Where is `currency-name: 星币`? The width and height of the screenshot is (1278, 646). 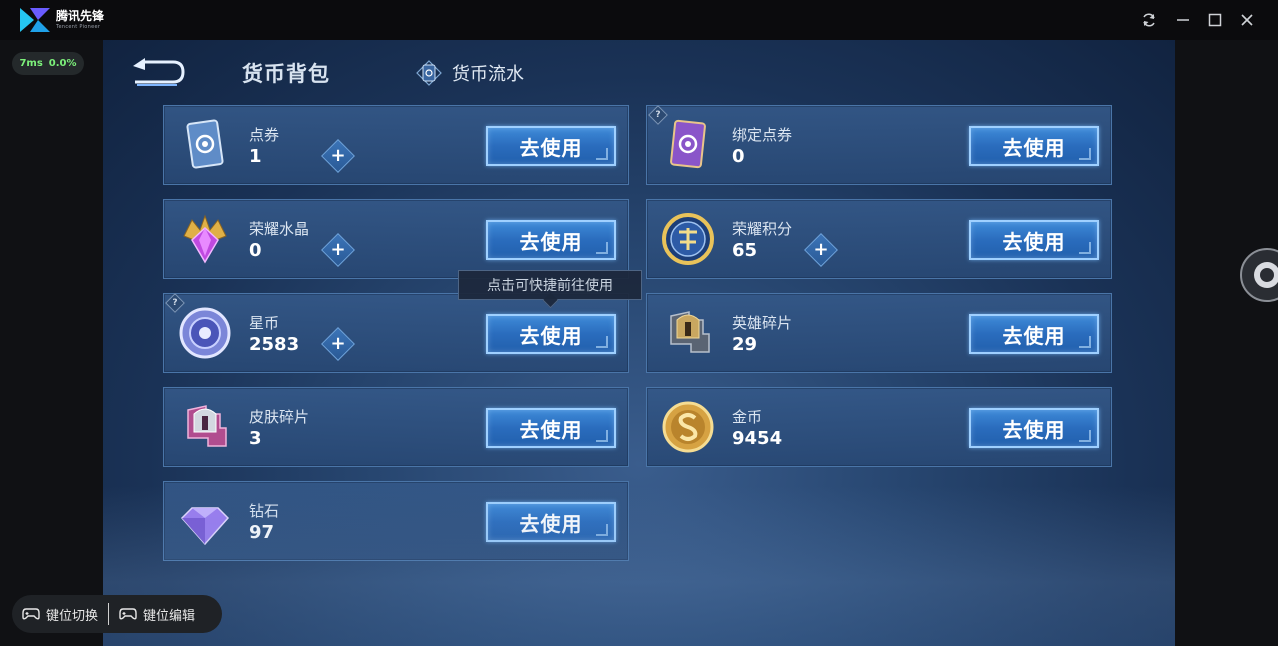
currency-name: 星币 is located at coordinates (264, 323).